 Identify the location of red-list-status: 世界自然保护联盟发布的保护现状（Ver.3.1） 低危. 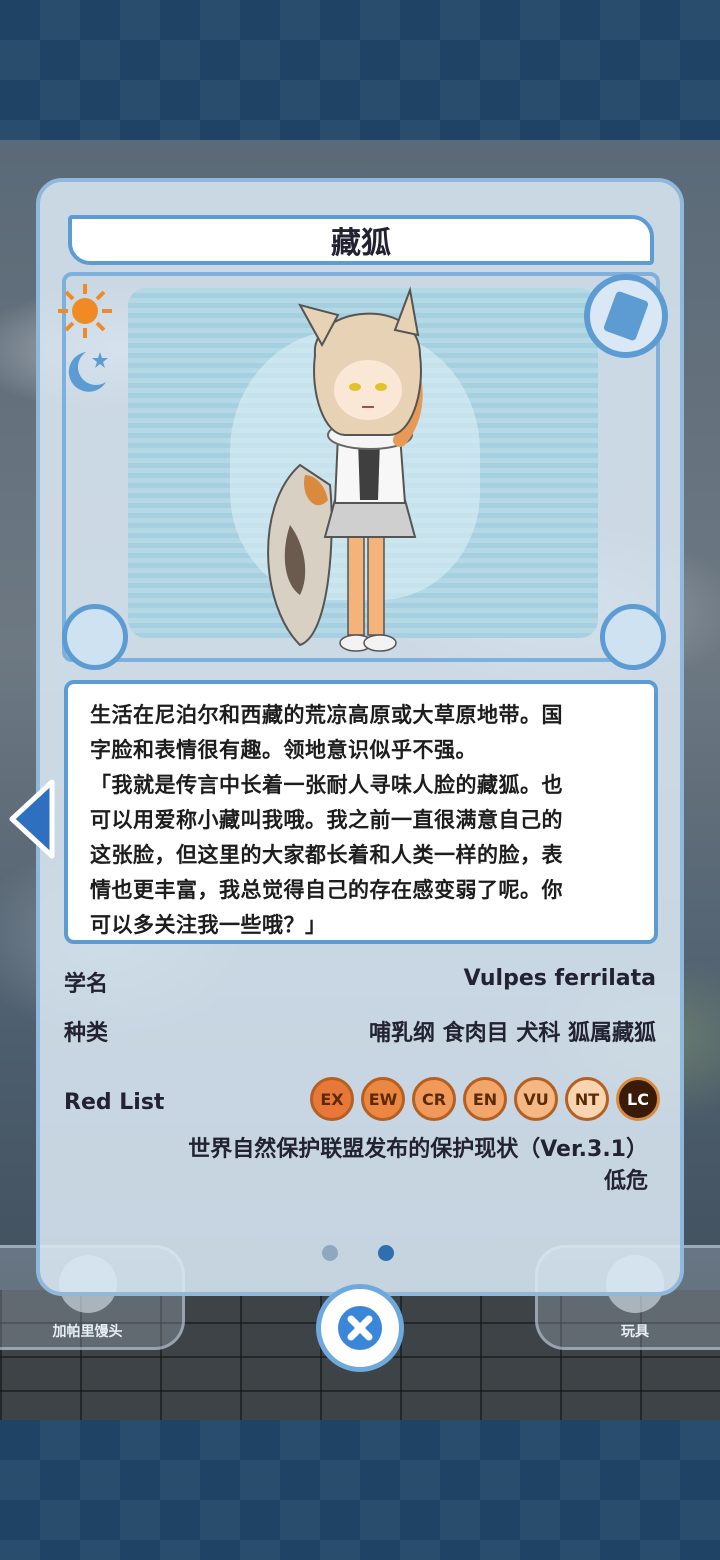
(418, 1166).